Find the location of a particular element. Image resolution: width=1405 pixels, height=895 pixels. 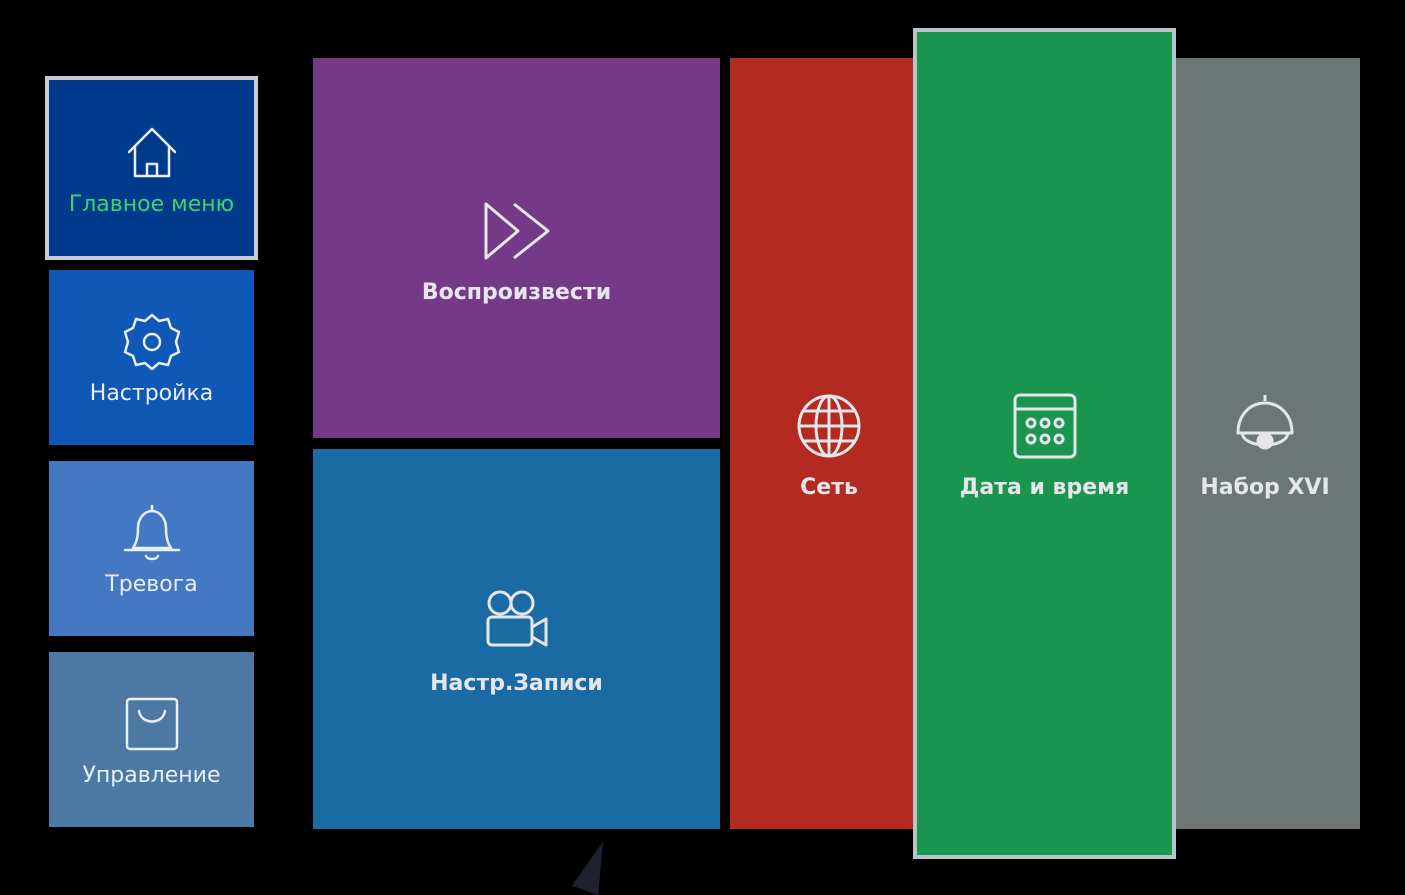

bag-icon is located at coordinates (152, 724).